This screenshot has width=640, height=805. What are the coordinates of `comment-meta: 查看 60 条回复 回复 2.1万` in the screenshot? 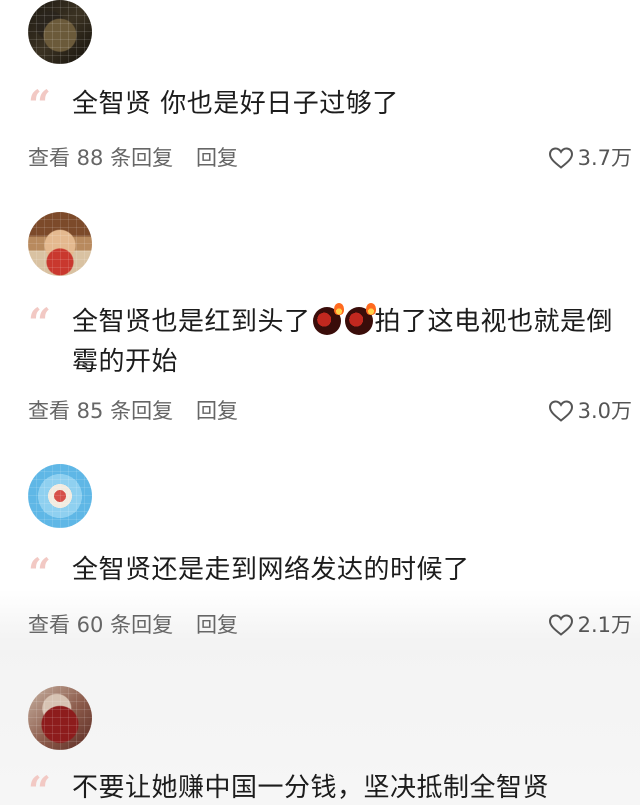 It's located at (330, 625).